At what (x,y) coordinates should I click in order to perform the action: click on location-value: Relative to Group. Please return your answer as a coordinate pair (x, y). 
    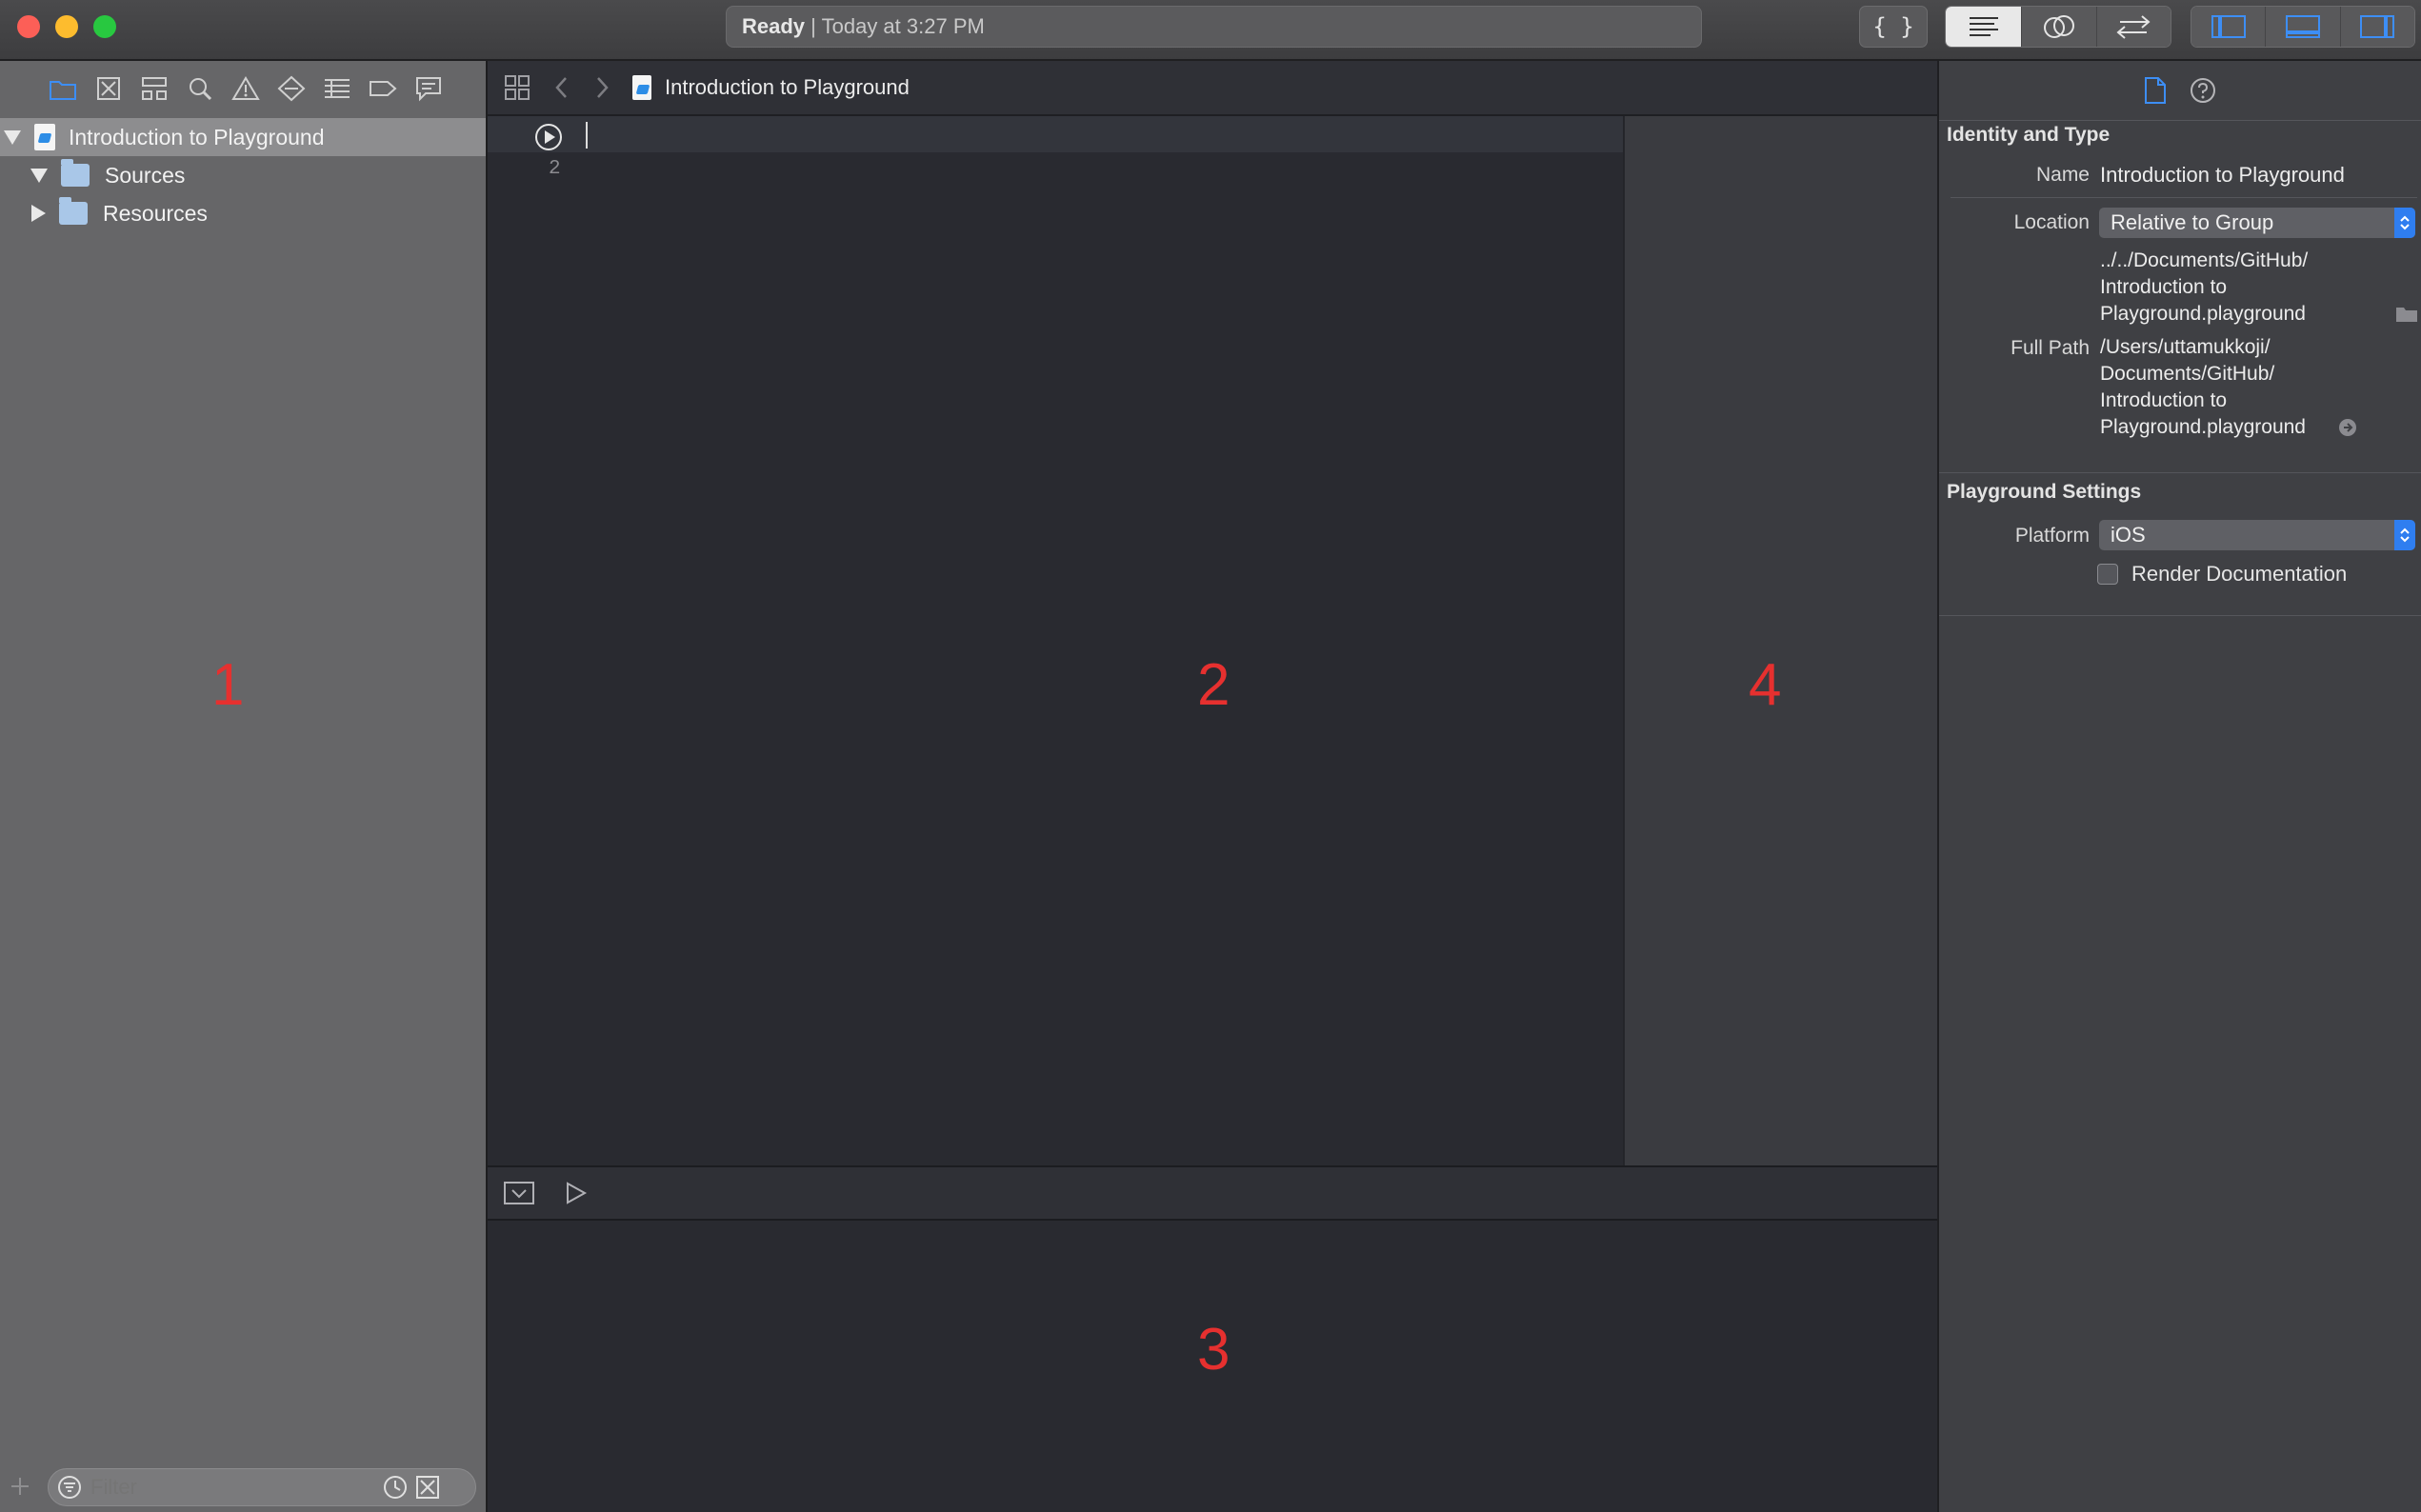
    Looking at the image, I should click on (2192, 222).